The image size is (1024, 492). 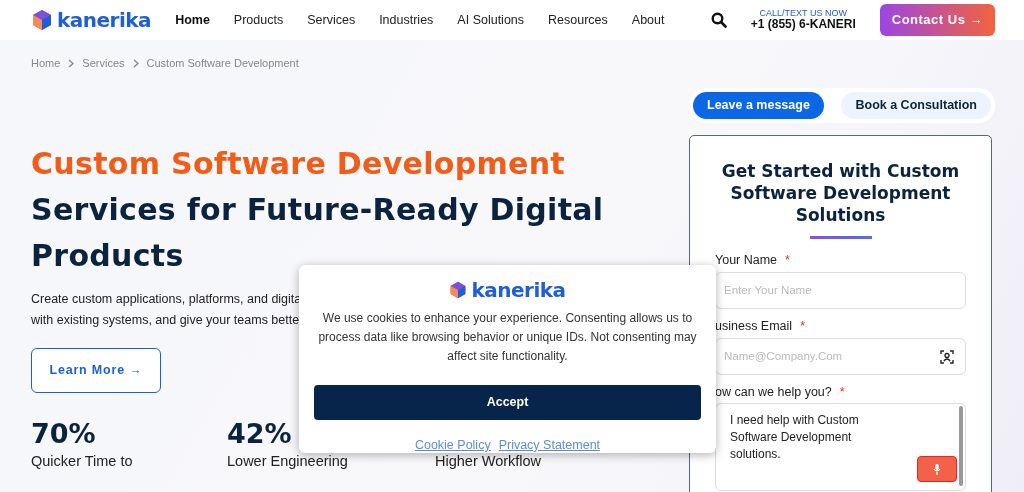 I want to click on form-title: Get Started with Custom Software Development Solutions, so click(x=840, y=193).